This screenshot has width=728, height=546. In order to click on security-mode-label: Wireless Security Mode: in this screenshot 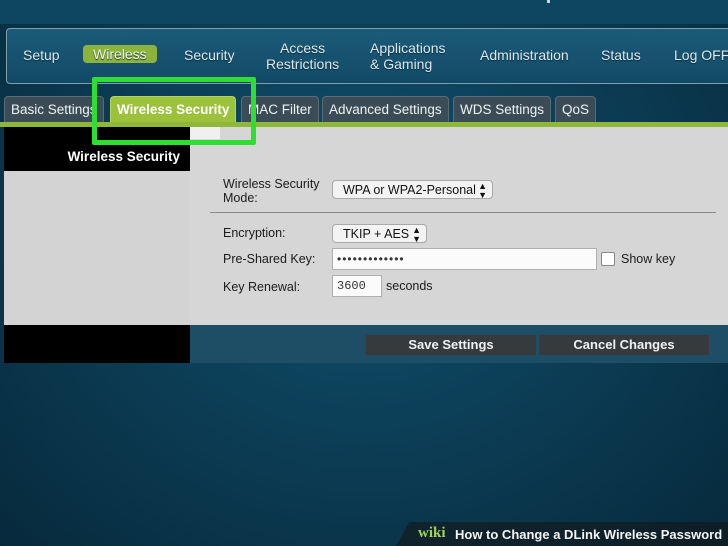, I will do `click(271, 191)`.